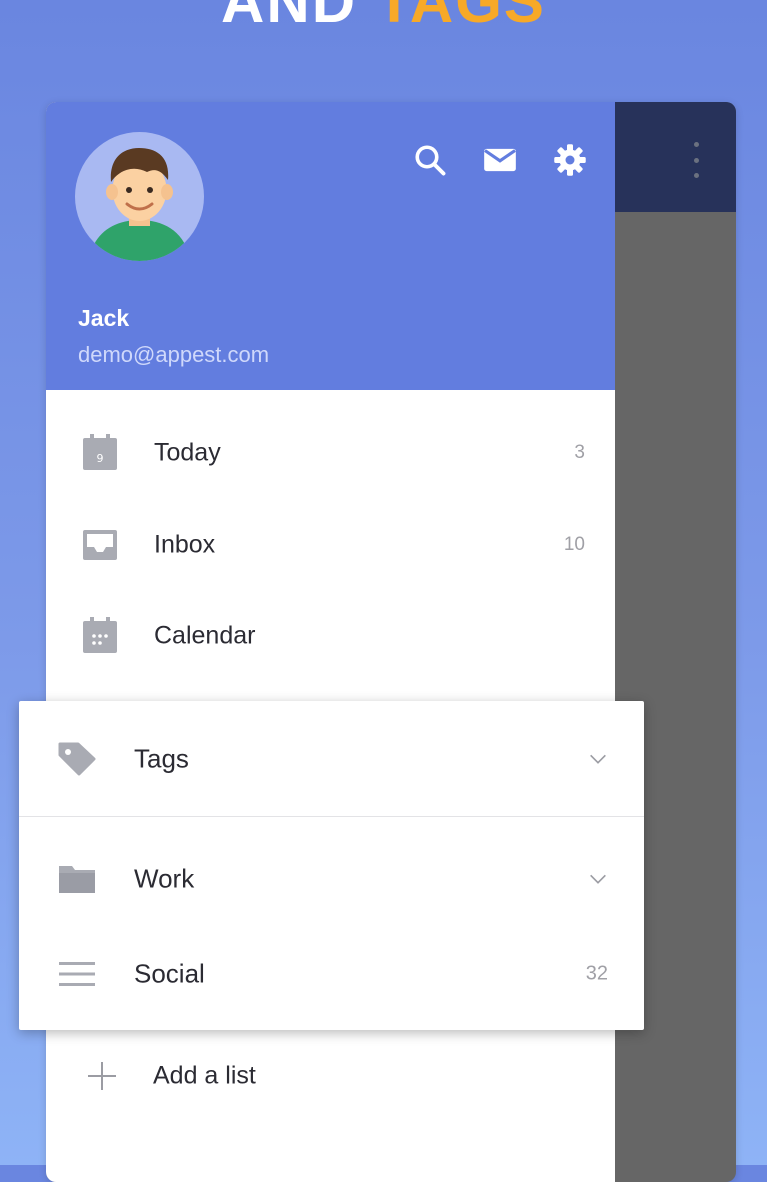 The height and width of the screenshot is (1182, 767). What do you see at coordinates (430, 160) in the screenshot?
I see `search-icon` at bounding box center [430, 160].